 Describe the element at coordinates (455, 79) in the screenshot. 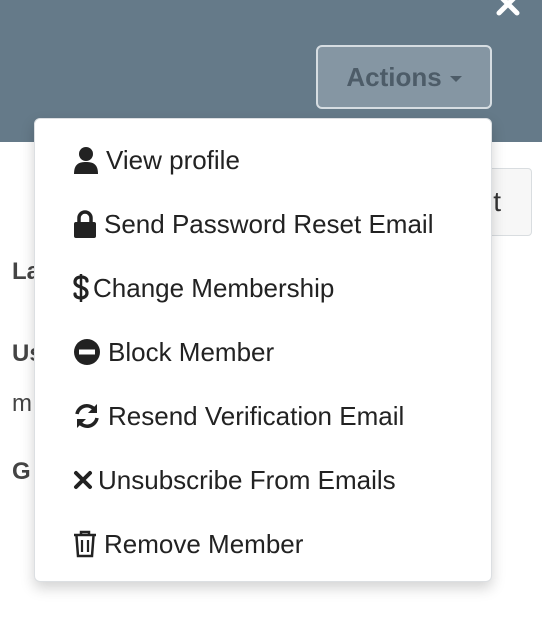

I see `caret-down-icon` at that location.